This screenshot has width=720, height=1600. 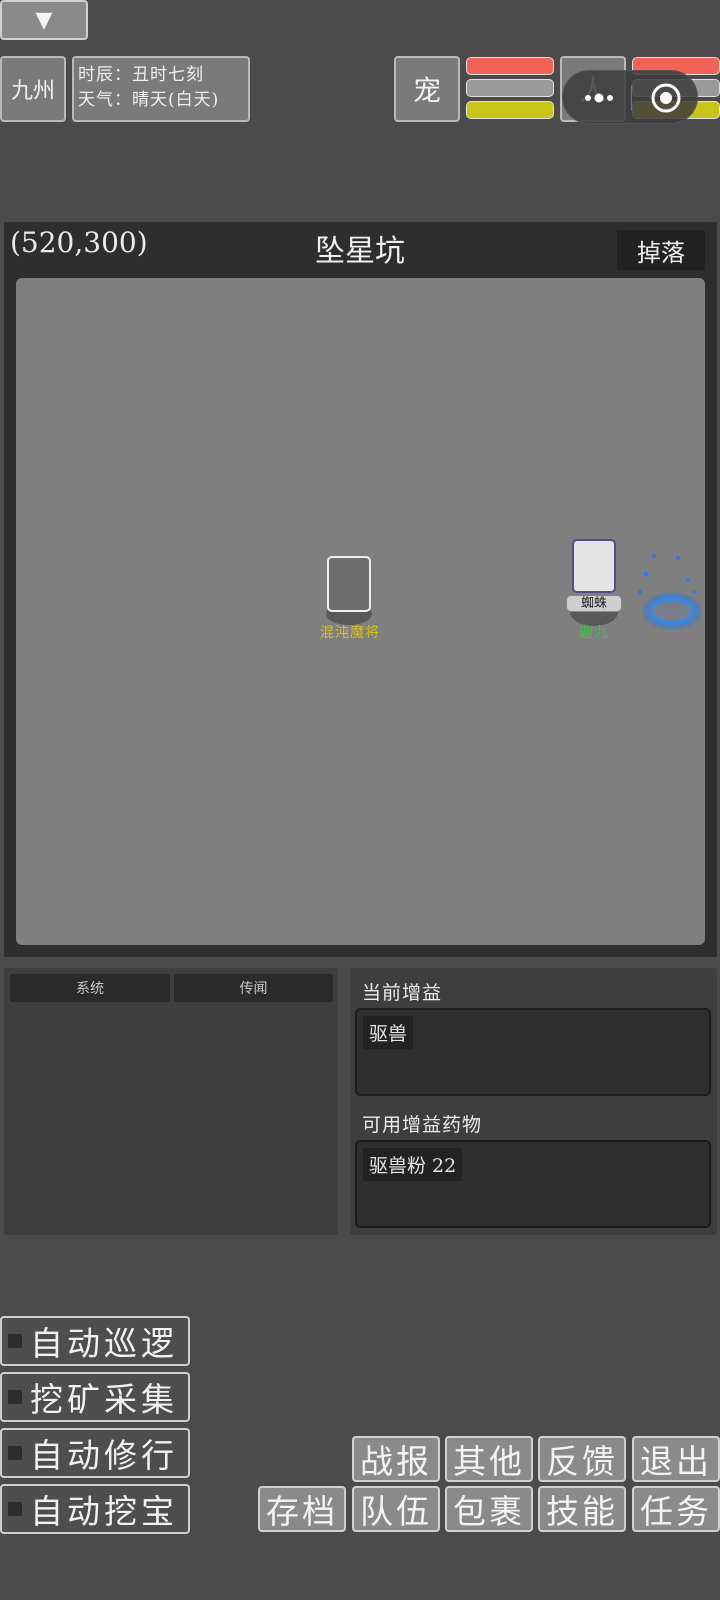 What do you see at coordinates (594, 603) in the screenshot?
I see `player-title-tag: 蜘蛛` at bounding box center [594, 603].